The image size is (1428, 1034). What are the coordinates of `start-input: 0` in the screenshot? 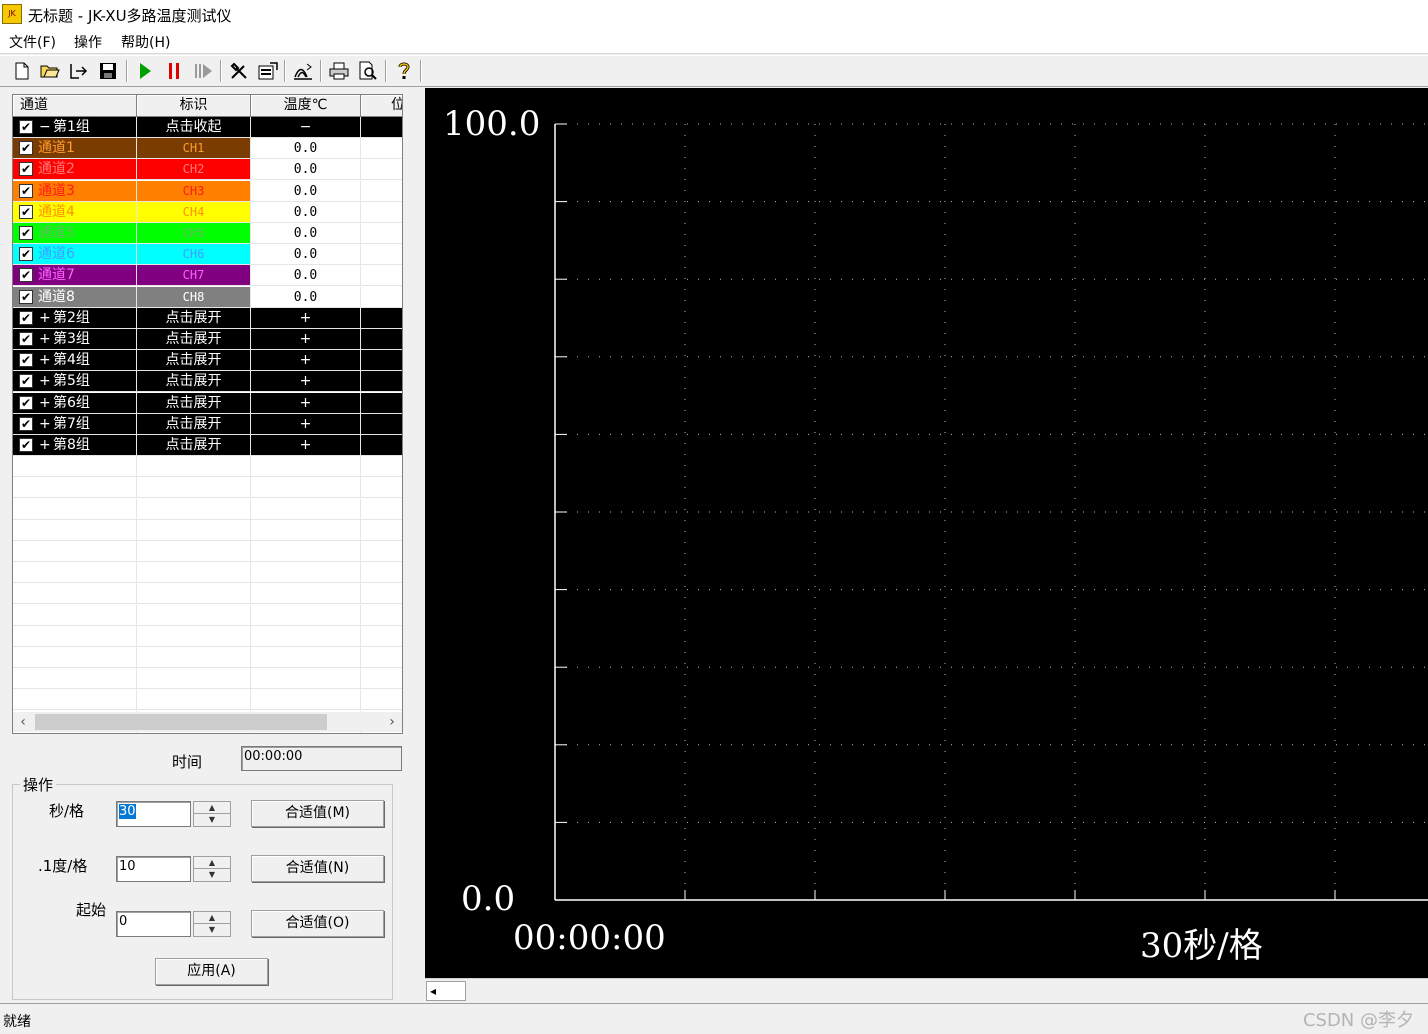 It's located at (153, 924).